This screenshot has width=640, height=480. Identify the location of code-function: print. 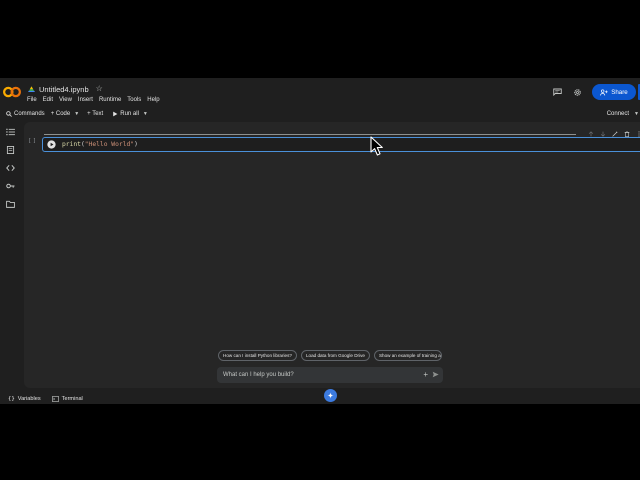
(71, 144).